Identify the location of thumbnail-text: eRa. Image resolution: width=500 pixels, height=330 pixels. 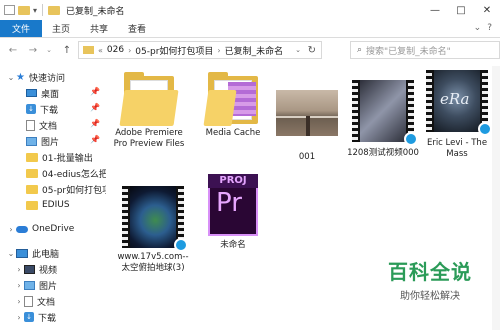
(455, 99).